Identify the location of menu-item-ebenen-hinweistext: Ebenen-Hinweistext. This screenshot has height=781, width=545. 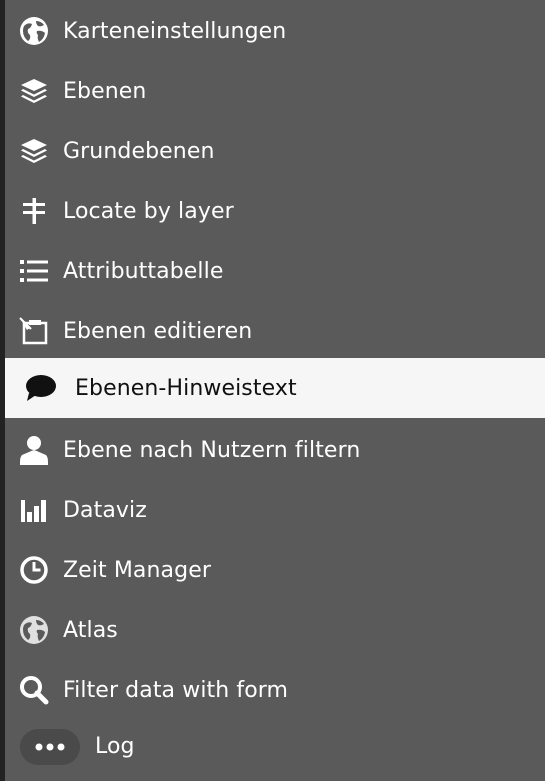
(275, 388).